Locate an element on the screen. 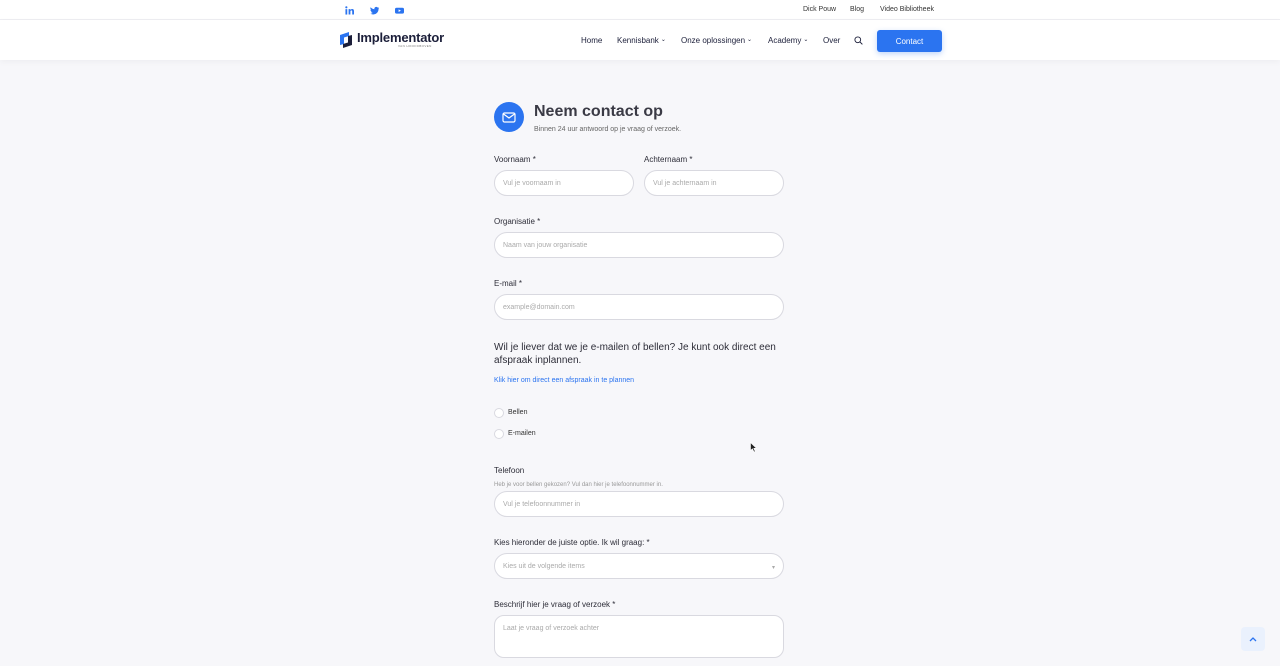  logo-text: Implementator is located at coordinates (400, 37).